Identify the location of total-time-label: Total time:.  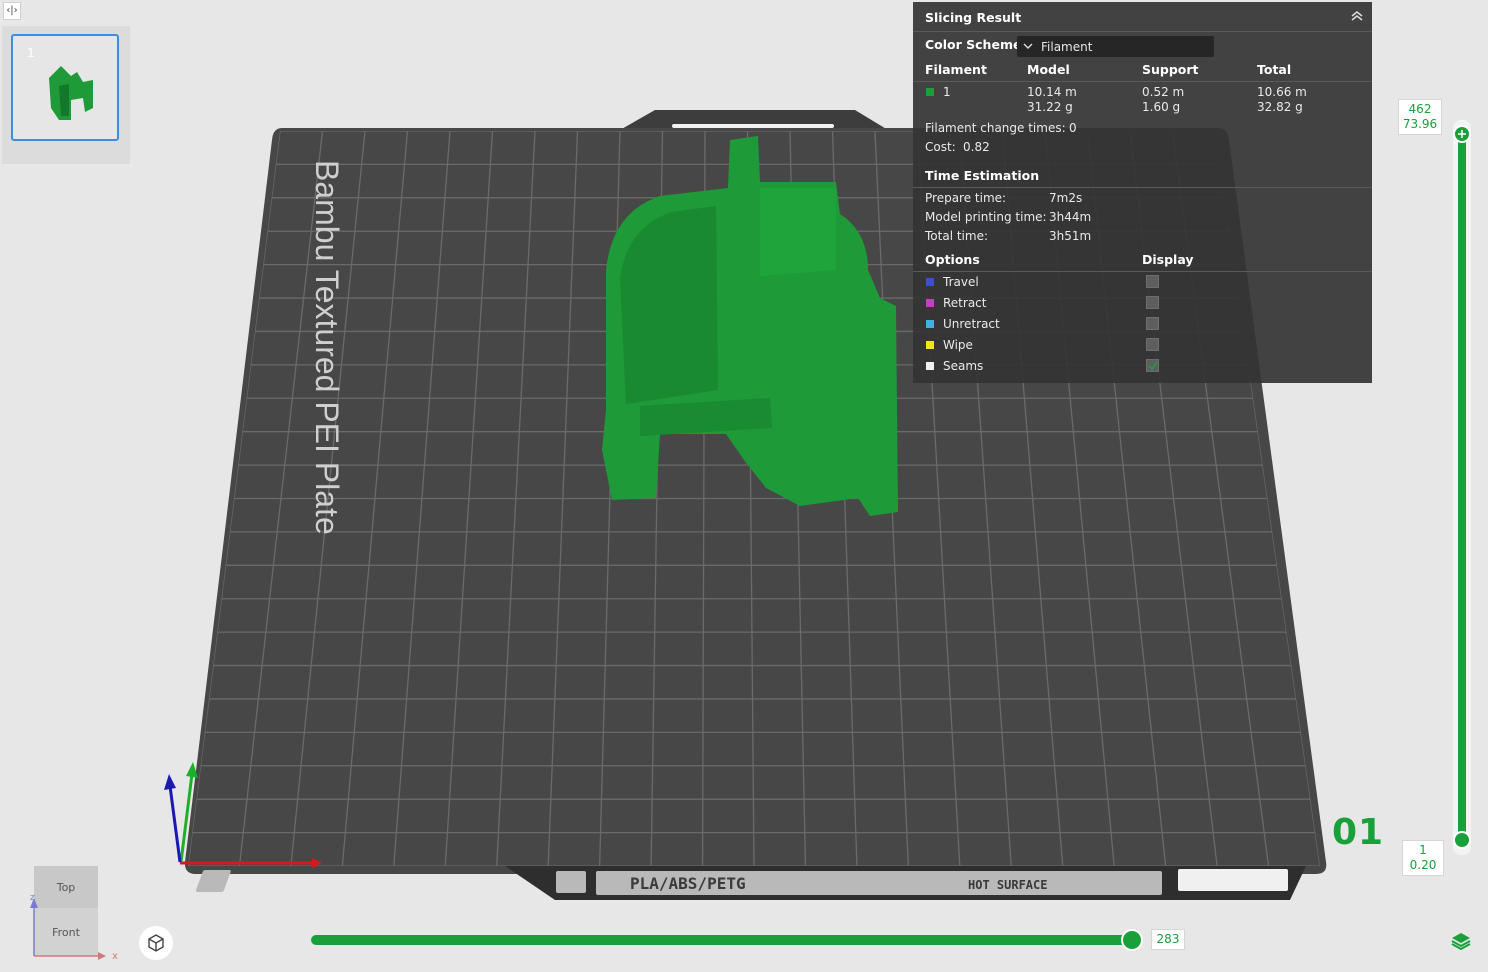
(956, 236).